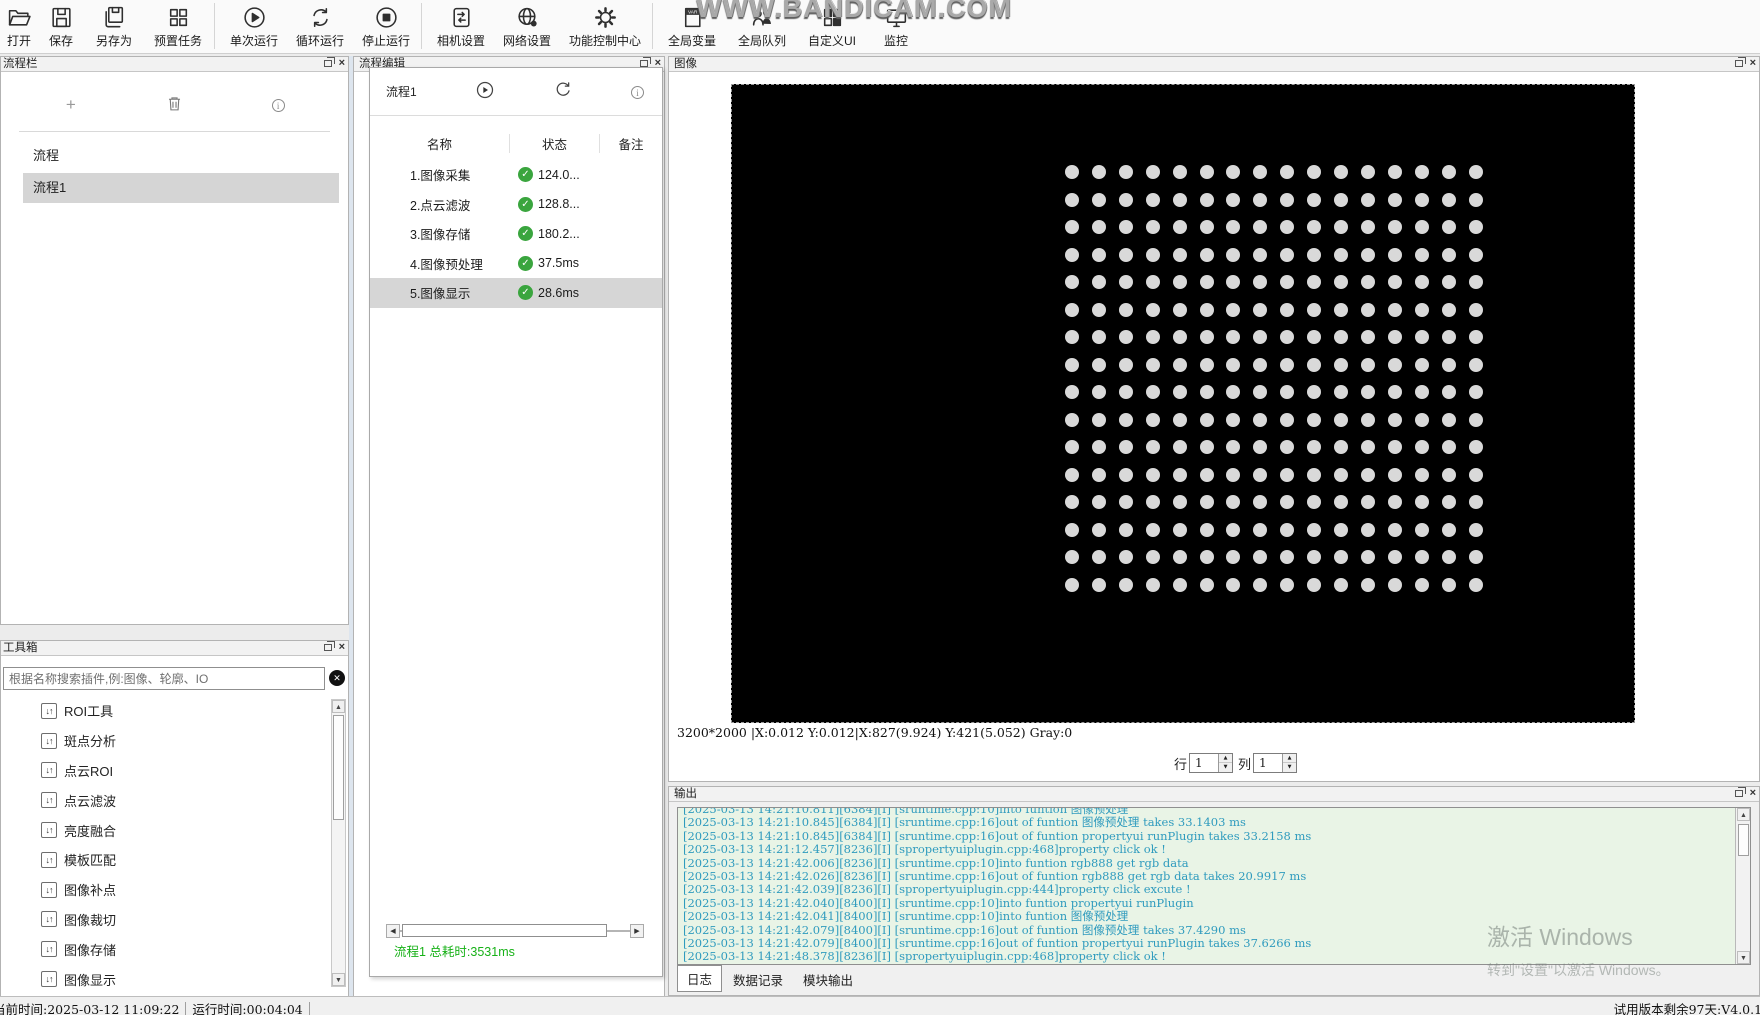 The width and height of the screenshot is (1760, 1015). What do you see at coordinates (165, 890) in the screenshot?
I see `toolbox-item: ↓↑ 图像补点` at bounding box center [165, 890].